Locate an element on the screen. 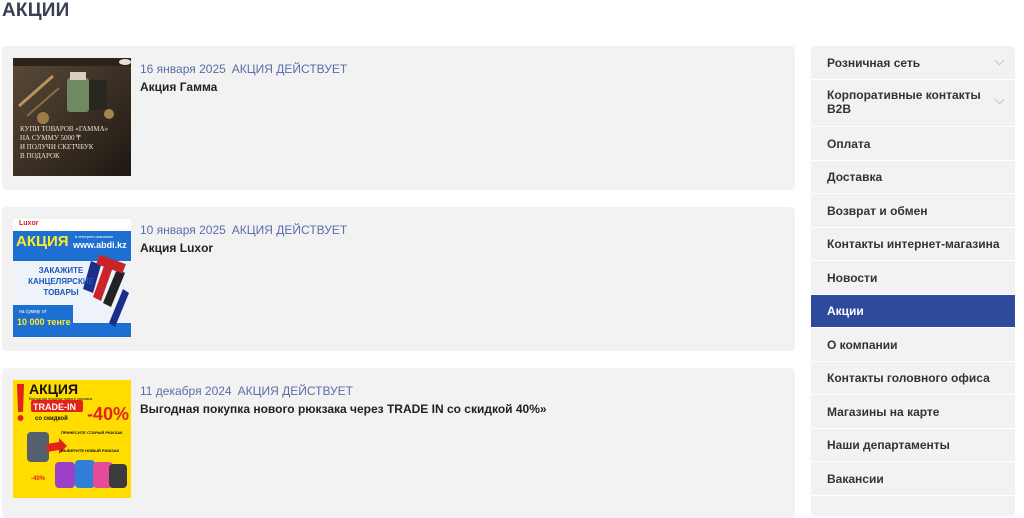  sidebar-item-shop-contacts: Контакты интернет-магазина is located at coordinates (913, 244).